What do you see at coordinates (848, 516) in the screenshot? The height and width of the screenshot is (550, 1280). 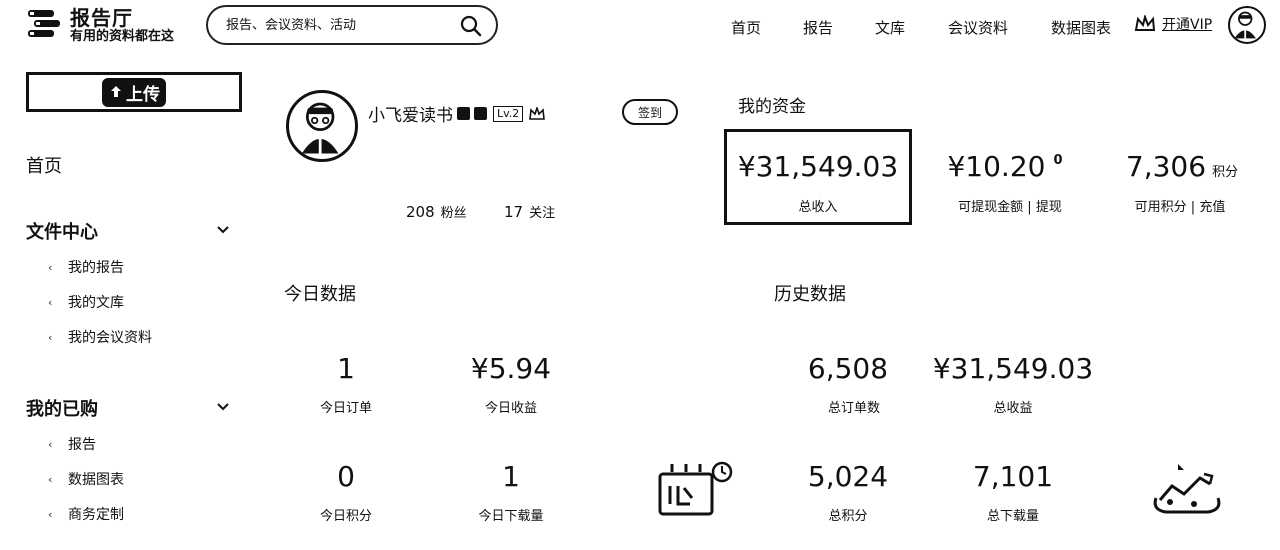 I see `history-points-label: 总积分` at bounding box center [848, 516].